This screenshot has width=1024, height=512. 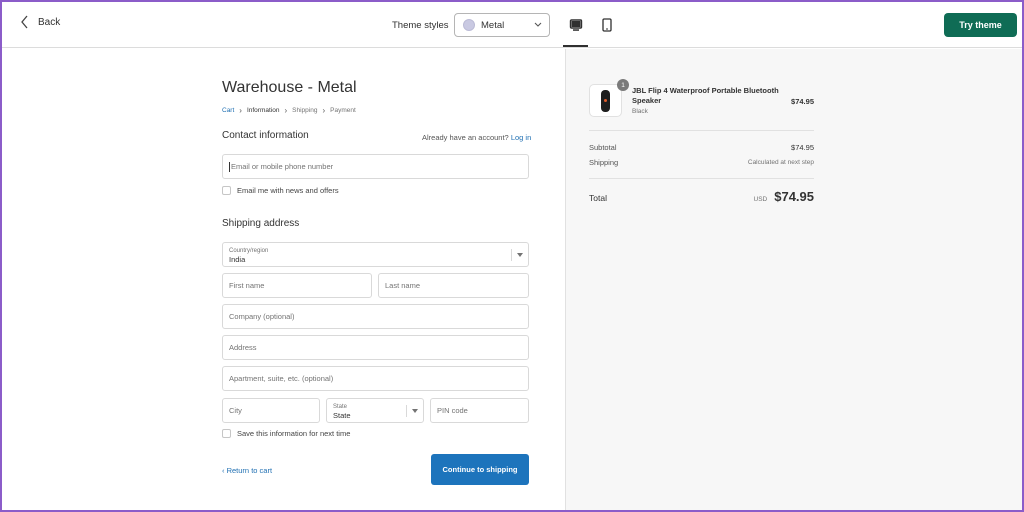 I want to click on product-variant: Black, so click(x=640, y=111).